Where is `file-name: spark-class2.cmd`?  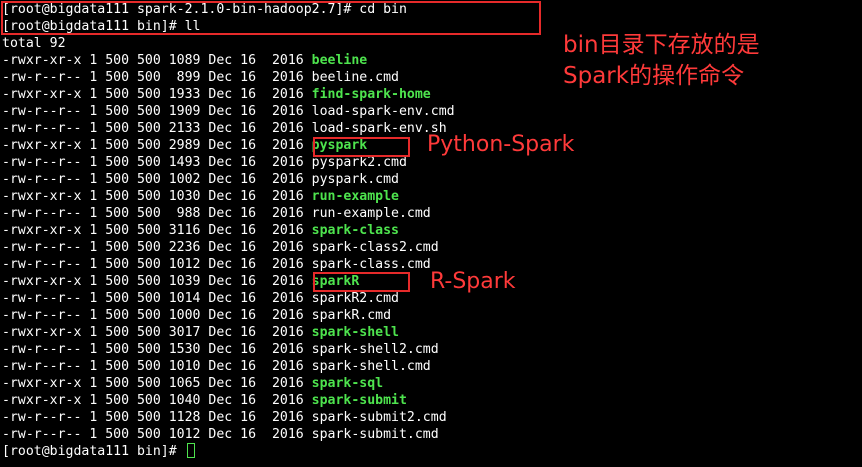 file-name: spark-class2.cmd is located at coordinates (375, 247).